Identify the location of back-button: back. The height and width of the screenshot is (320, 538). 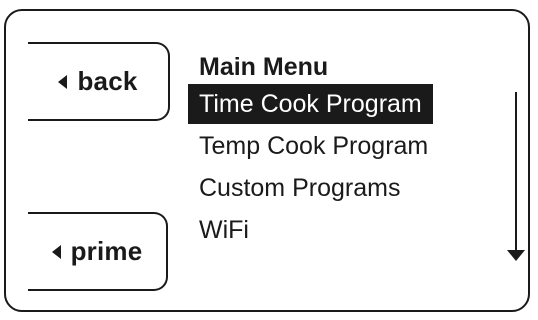
(99, 81).